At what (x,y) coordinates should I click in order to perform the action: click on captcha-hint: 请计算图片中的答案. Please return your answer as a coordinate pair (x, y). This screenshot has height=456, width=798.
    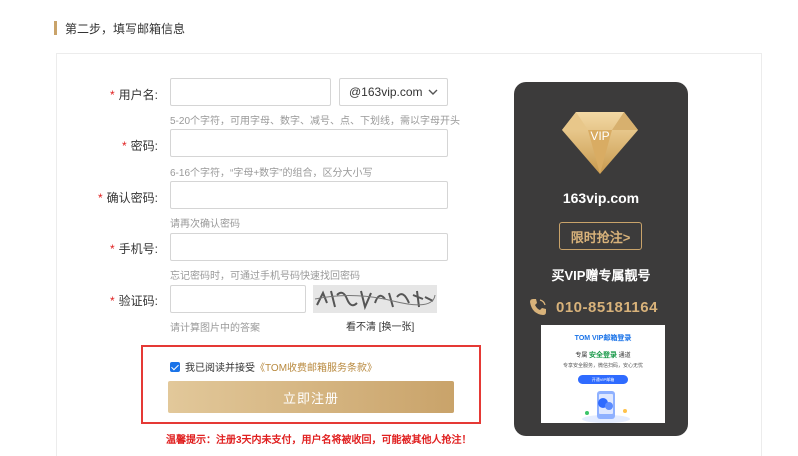
    Looking at the image, I should click on (215, 328).